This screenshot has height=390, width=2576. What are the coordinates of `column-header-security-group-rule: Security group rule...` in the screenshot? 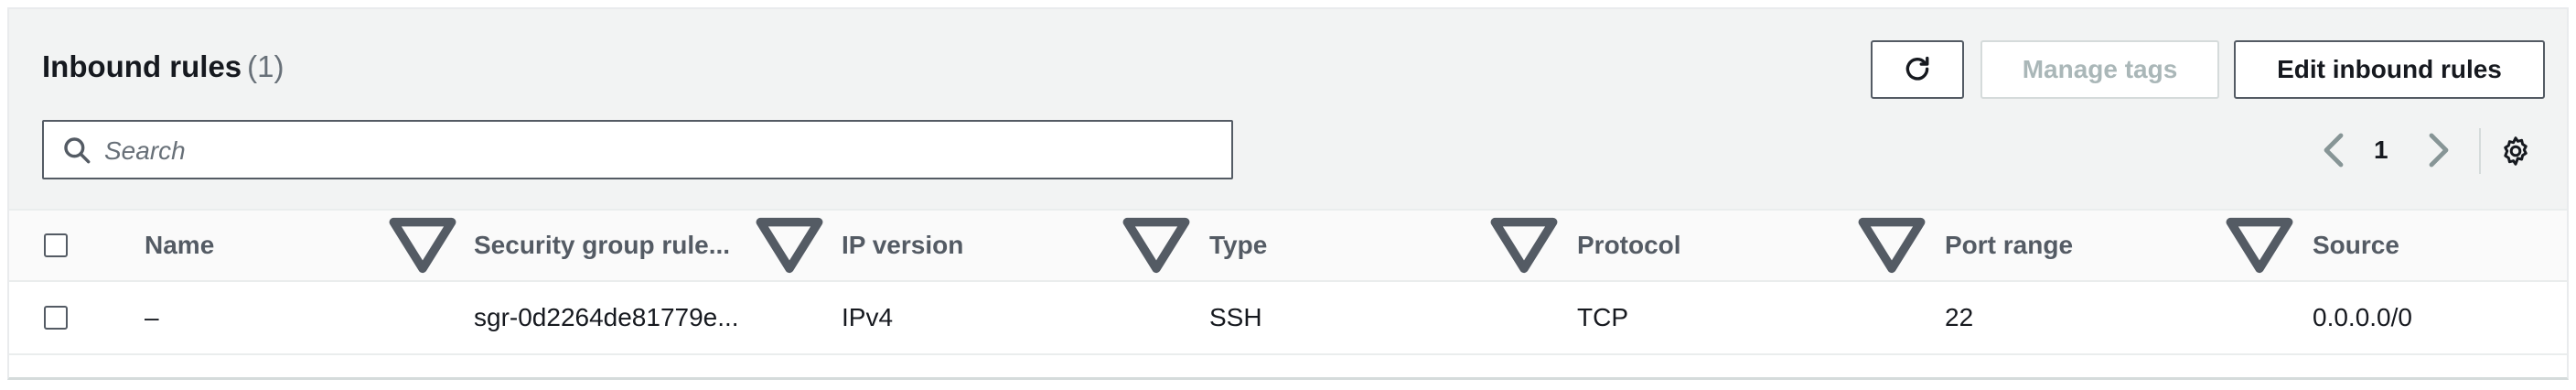 It's located at (602, 245).